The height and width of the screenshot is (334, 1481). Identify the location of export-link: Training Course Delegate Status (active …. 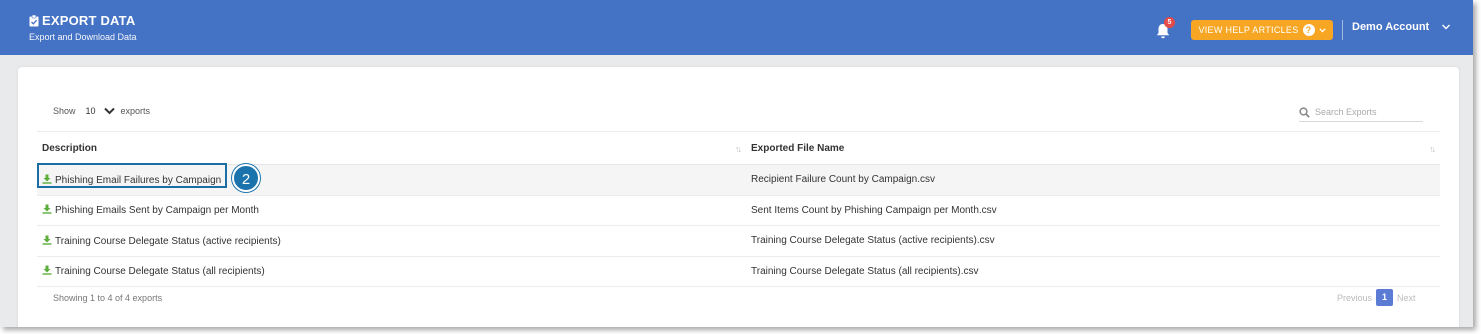
(168, 241).